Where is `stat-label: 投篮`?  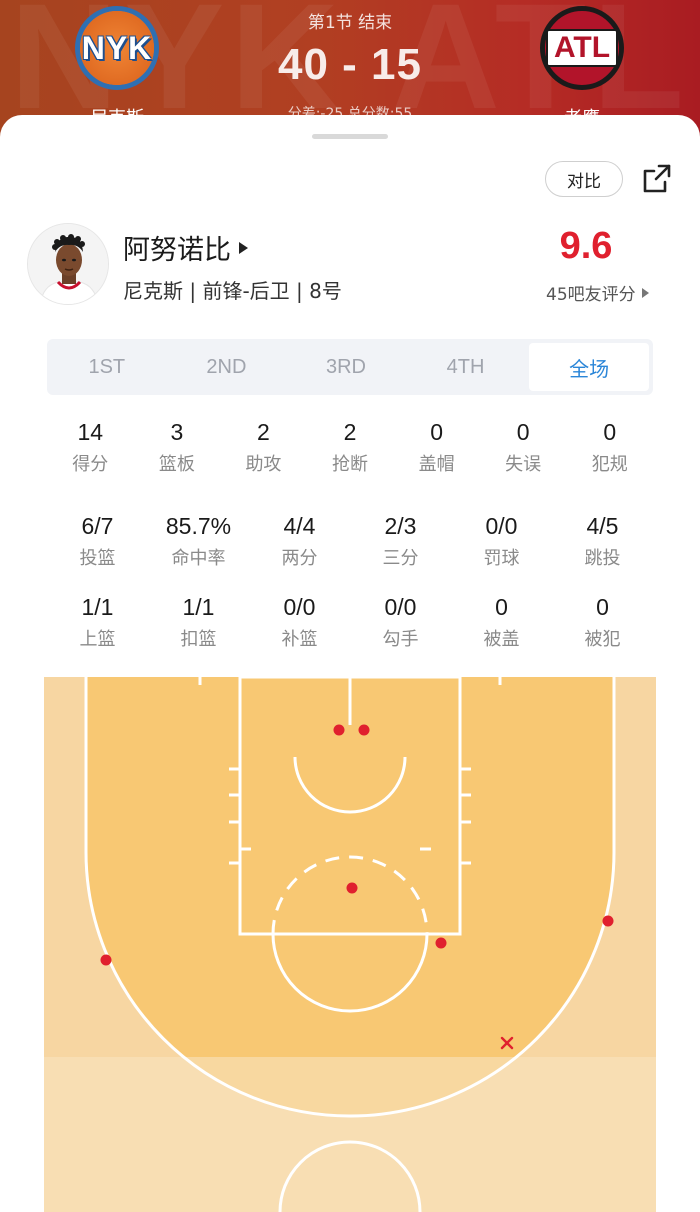 stat-label: 投篮 is located at coordinates (97, 558).